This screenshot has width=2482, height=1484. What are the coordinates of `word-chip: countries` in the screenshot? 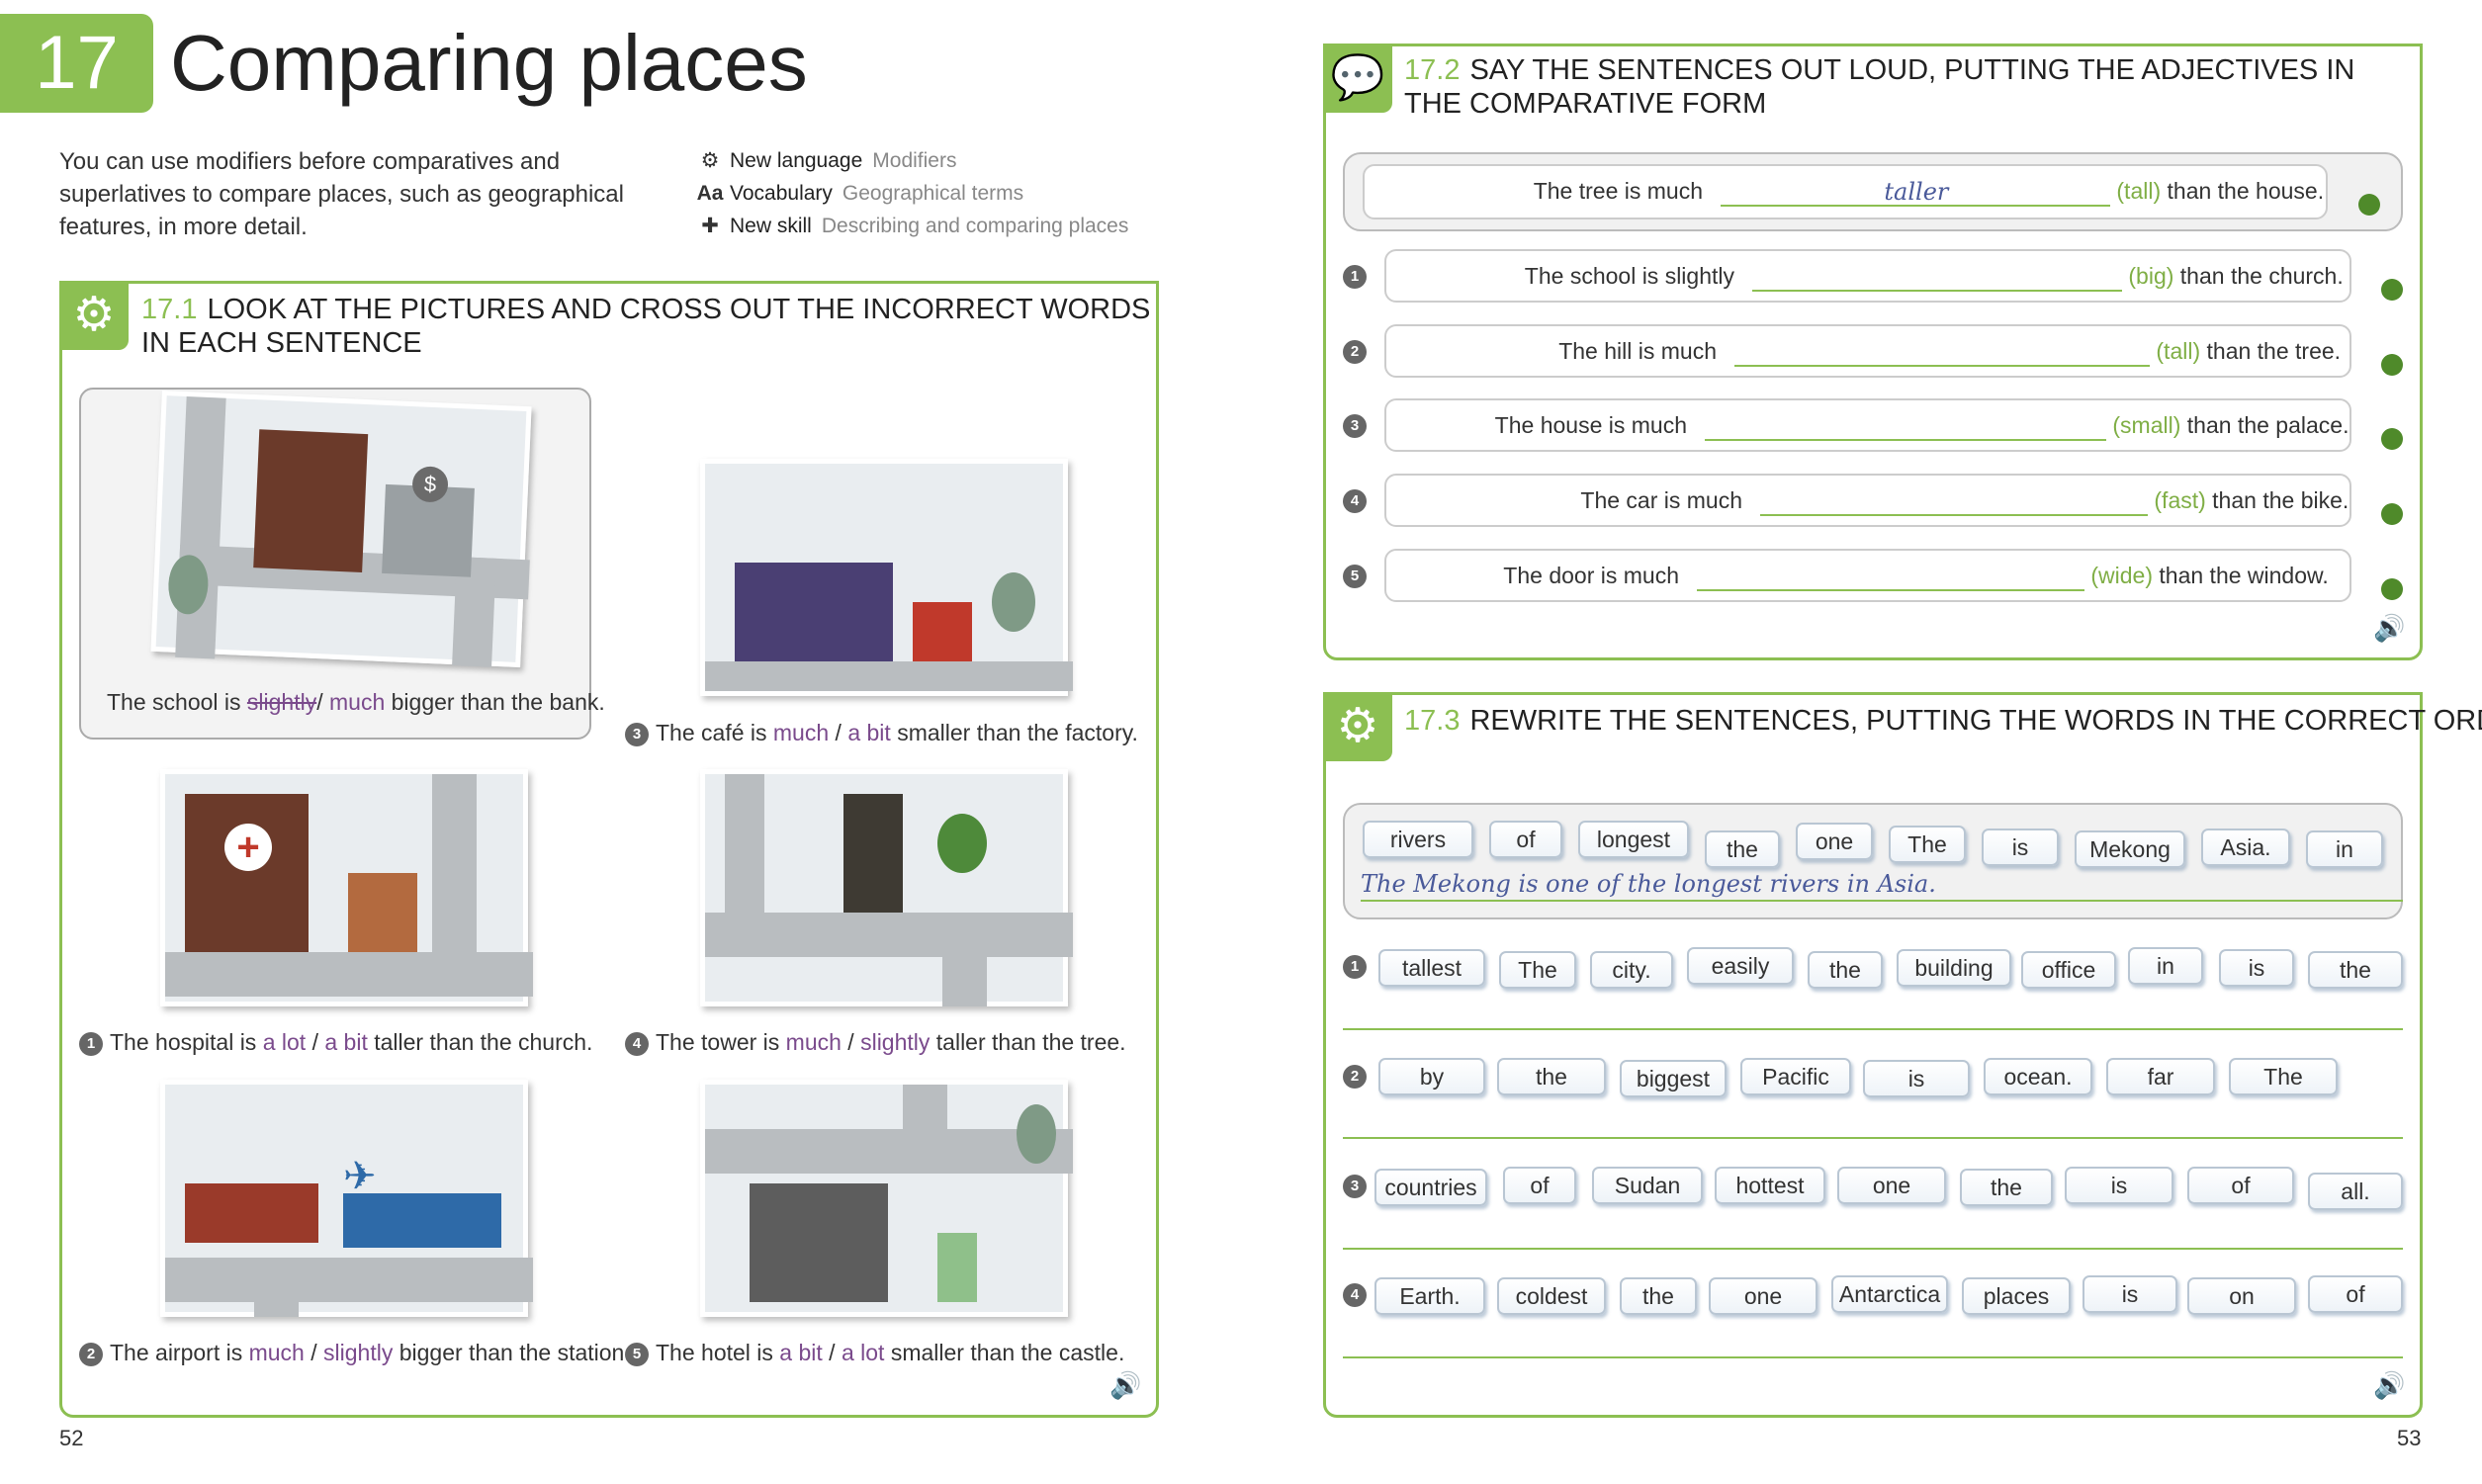 It's located at (1430, 1187).